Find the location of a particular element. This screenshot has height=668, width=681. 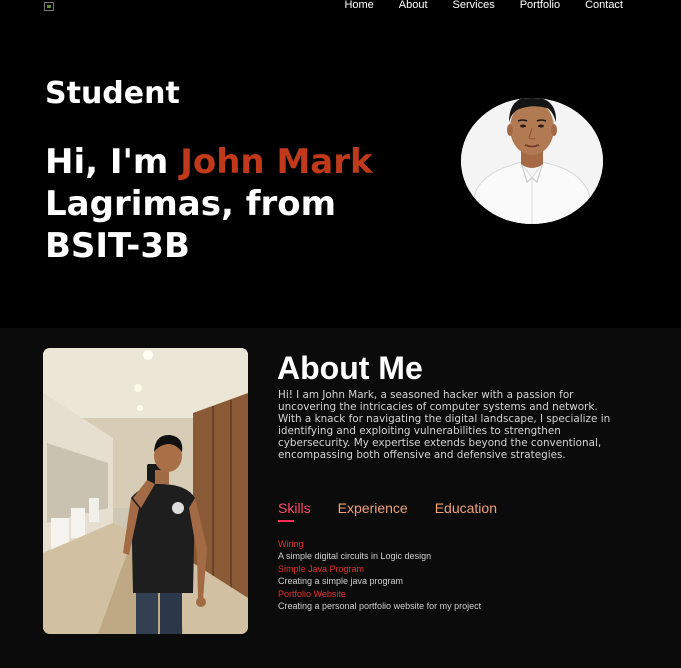

hero-rest: Lagrimas, from BSIT-3B is located at coordinates (191, 225).